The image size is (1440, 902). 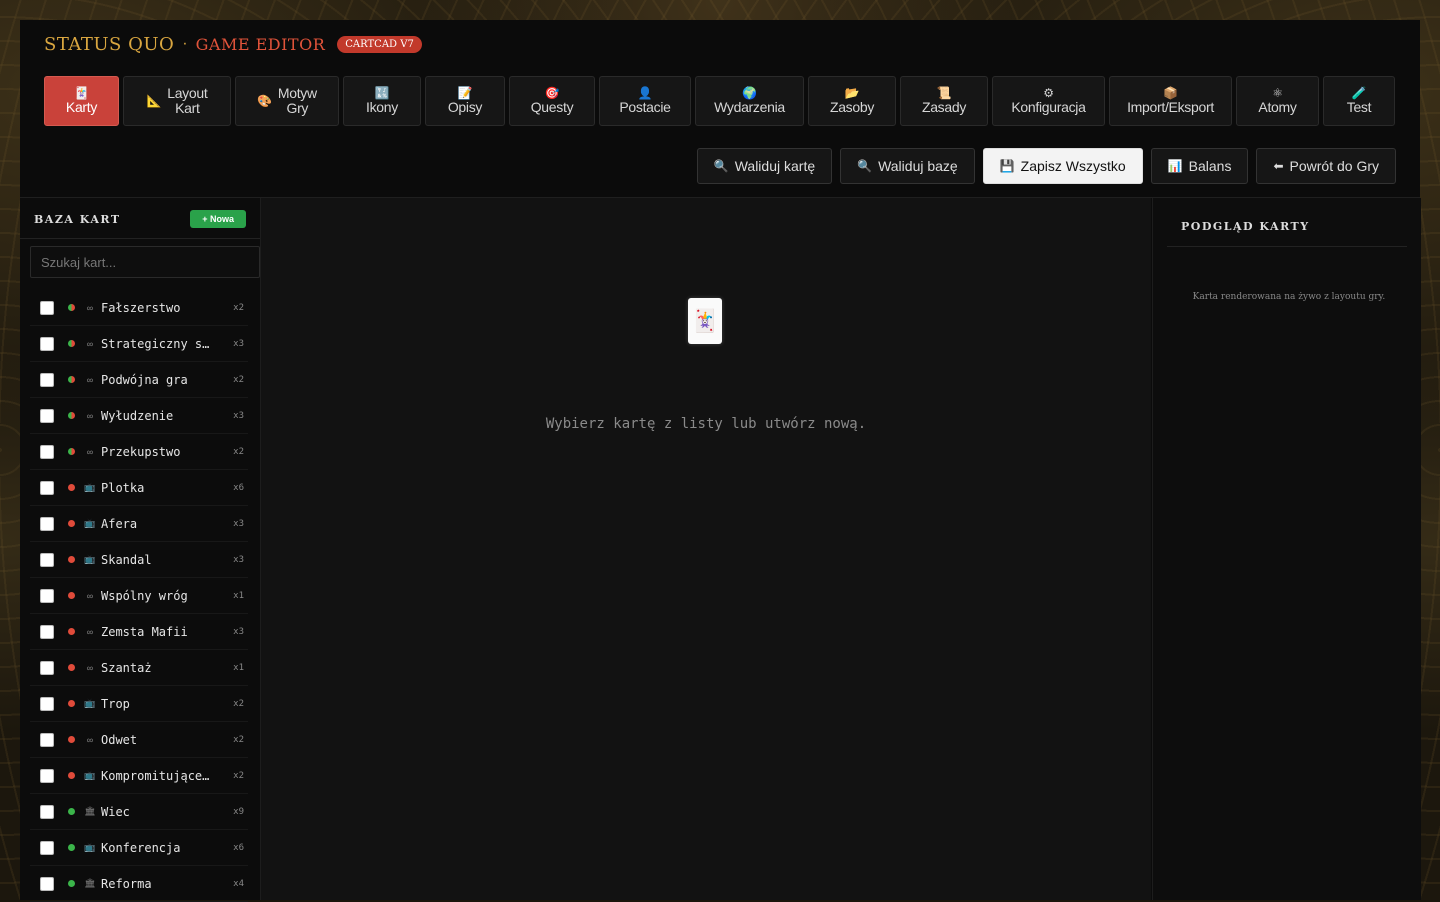 I want to click on card-type-icon: 🏛, so click(x=90, y=883).